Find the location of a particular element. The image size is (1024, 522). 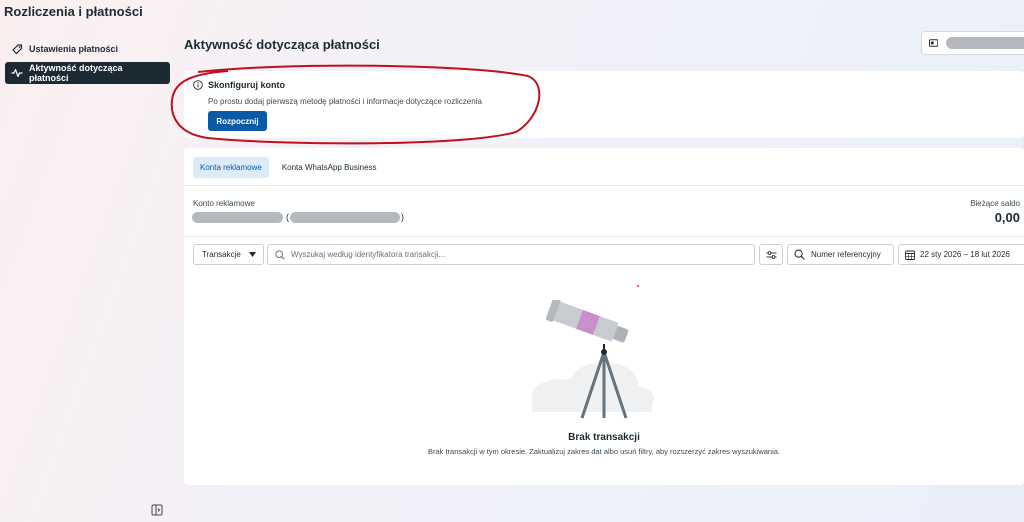

sidebar-item-payment-settings: Ustawienia płatności is located at coordinates (87, 49).